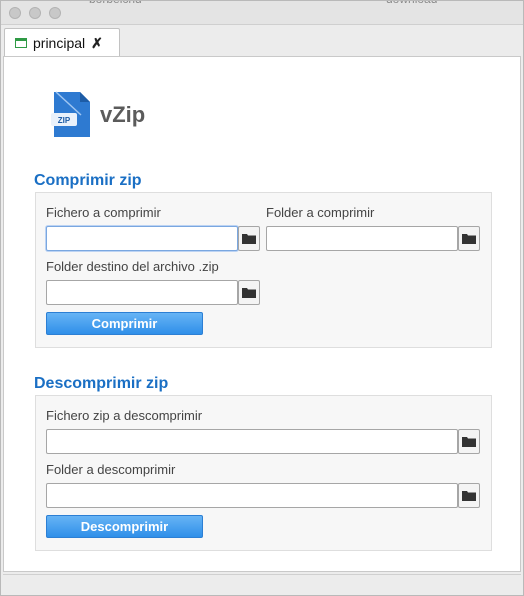 Image resolution: width=524 pixels, height=596 pixels. Describe the element at coordinates (124, 323) in the screenshot. I see `compress-button: Comprimir` at that location.